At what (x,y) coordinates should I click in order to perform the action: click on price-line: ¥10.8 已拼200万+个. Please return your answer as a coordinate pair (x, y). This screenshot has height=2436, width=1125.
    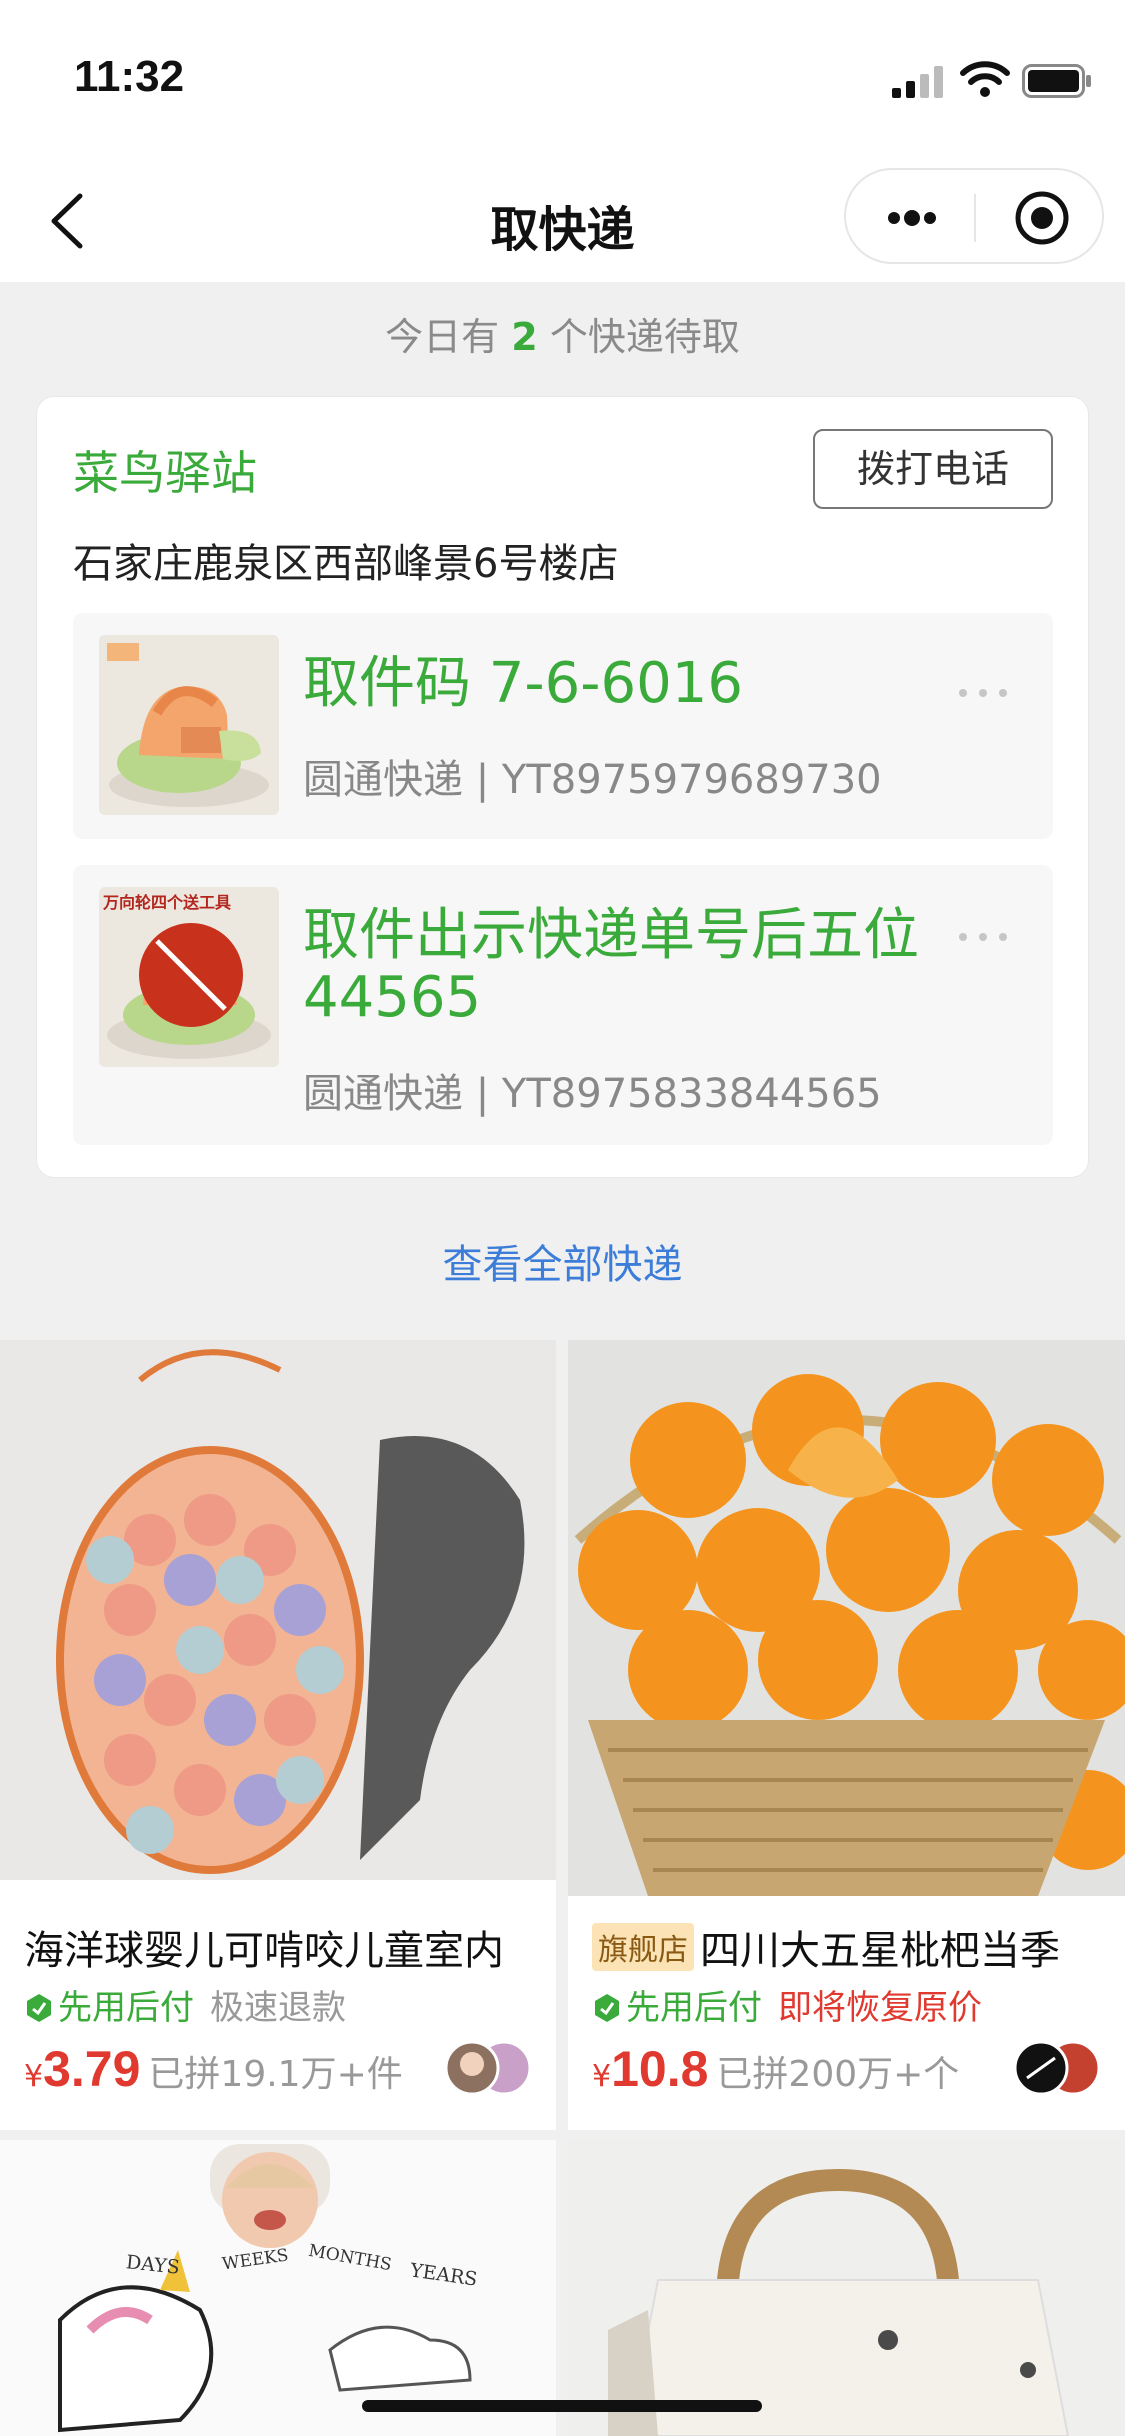
    Looking at the image, I should click on (775, 2069).